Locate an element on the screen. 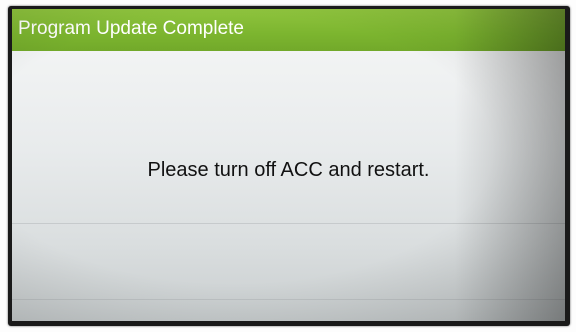 The height and width of the screenshot is (332, 576). title-bar: Program Update Complete is located at coordinates (288, 30).